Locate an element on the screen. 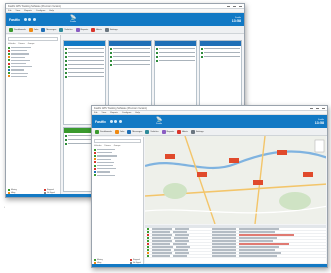  alerts-icon is located at coordinates (179, 131).